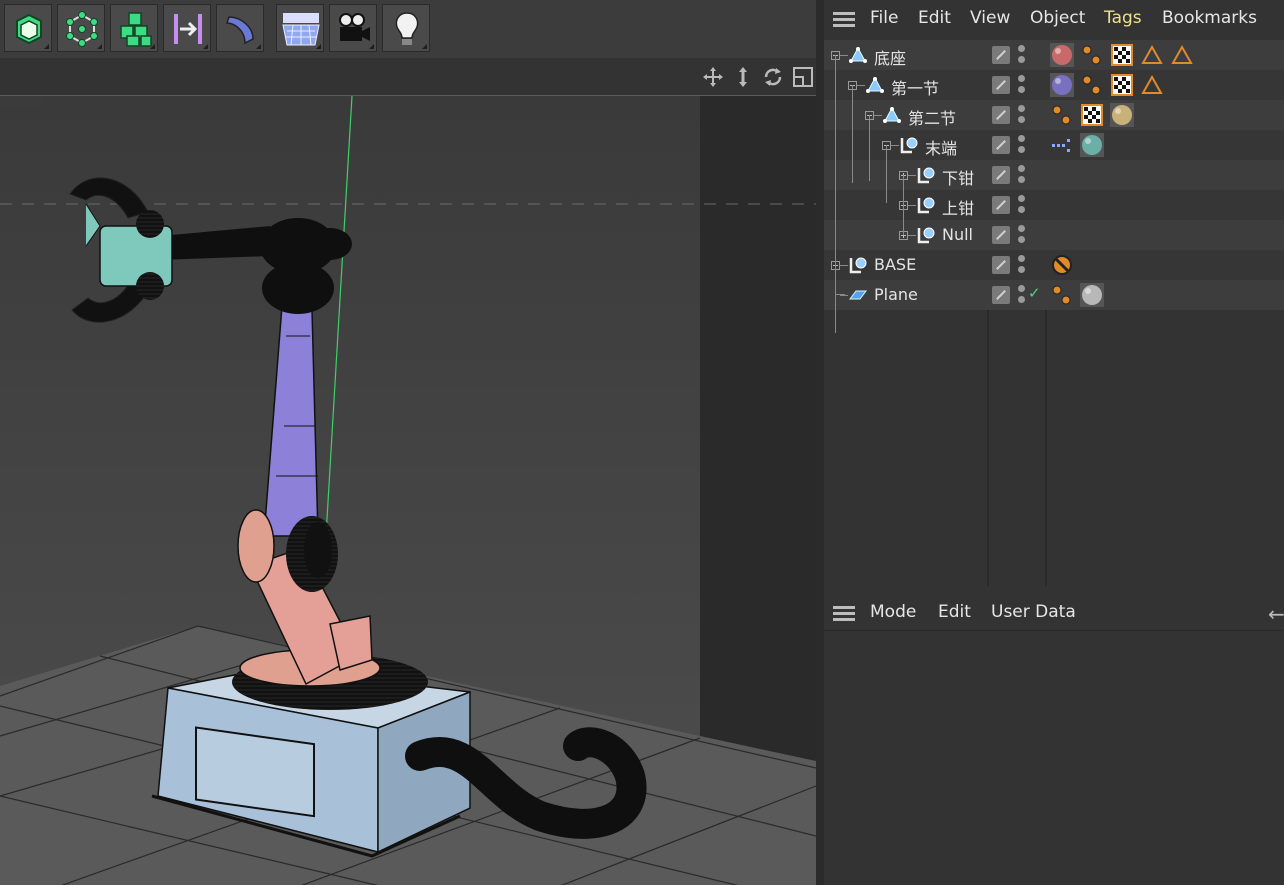 The width and height of the screenshot is (1284, 885). Describe the element at coordinates (890, 57) in the screenshot. I see `object-name: 底座` at that location.